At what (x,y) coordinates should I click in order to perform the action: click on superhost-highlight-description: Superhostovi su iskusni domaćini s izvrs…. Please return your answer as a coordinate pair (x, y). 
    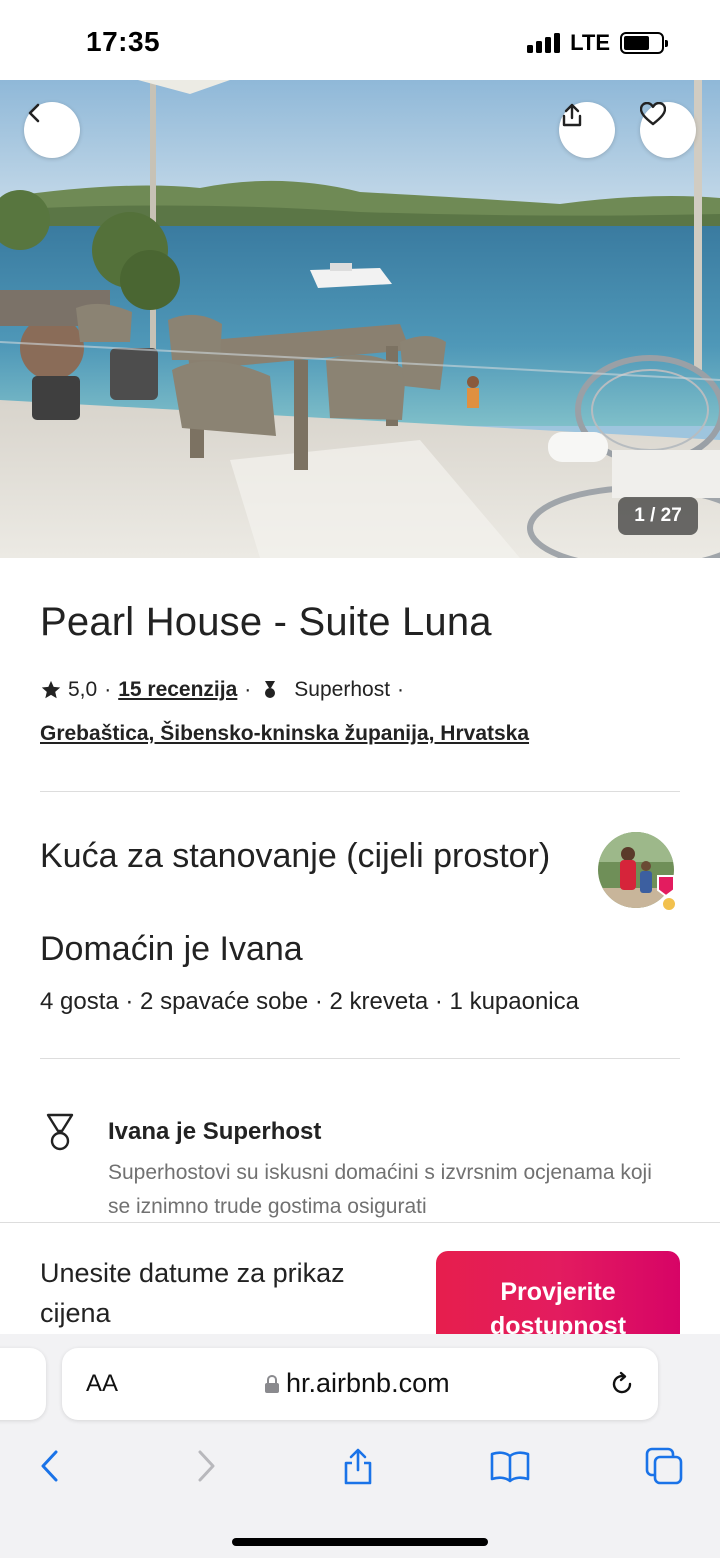
    Looking at the image, I should click on (380, 1189).